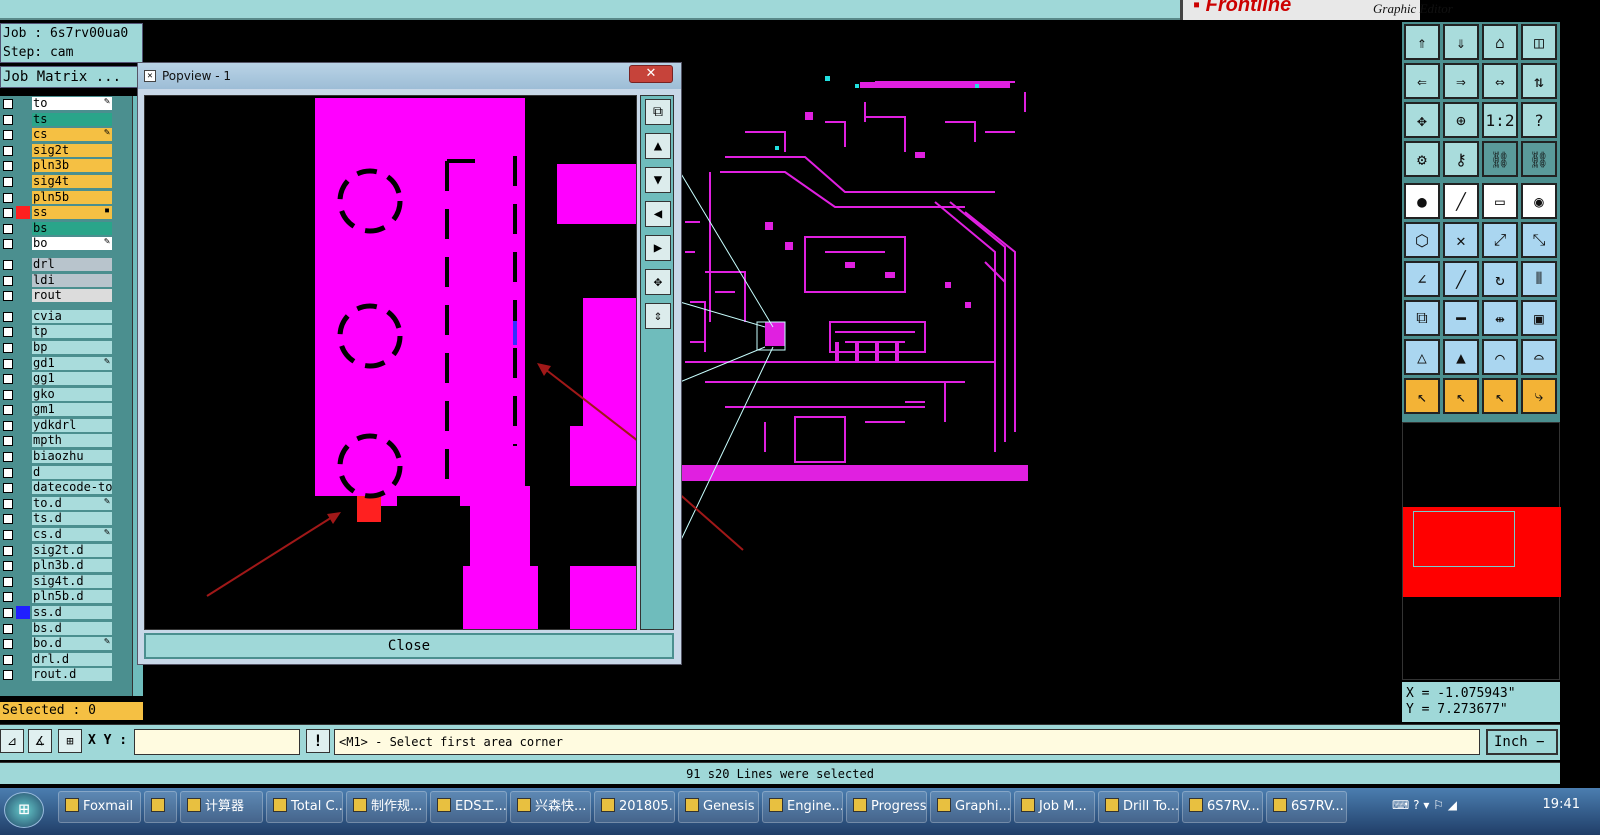 The image size is (1600, 835). I want to click on popview-close-x-button: ✕, so click(651, 74).